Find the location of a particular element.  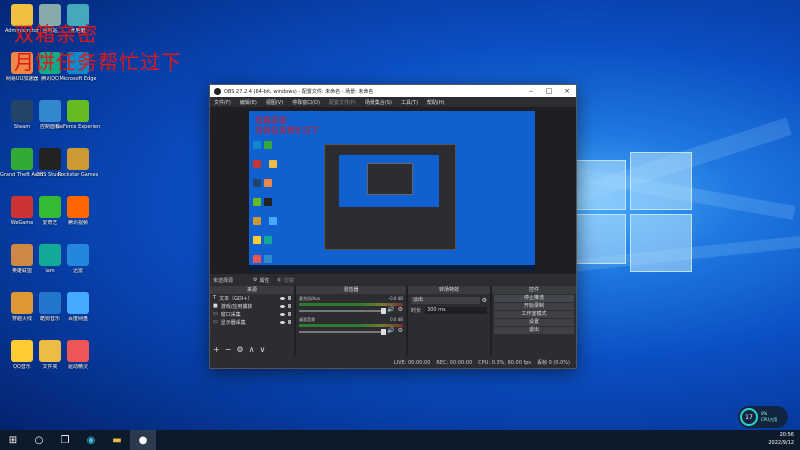

desktop-icon: 百度网盘 is located at coordinates (78, 307).